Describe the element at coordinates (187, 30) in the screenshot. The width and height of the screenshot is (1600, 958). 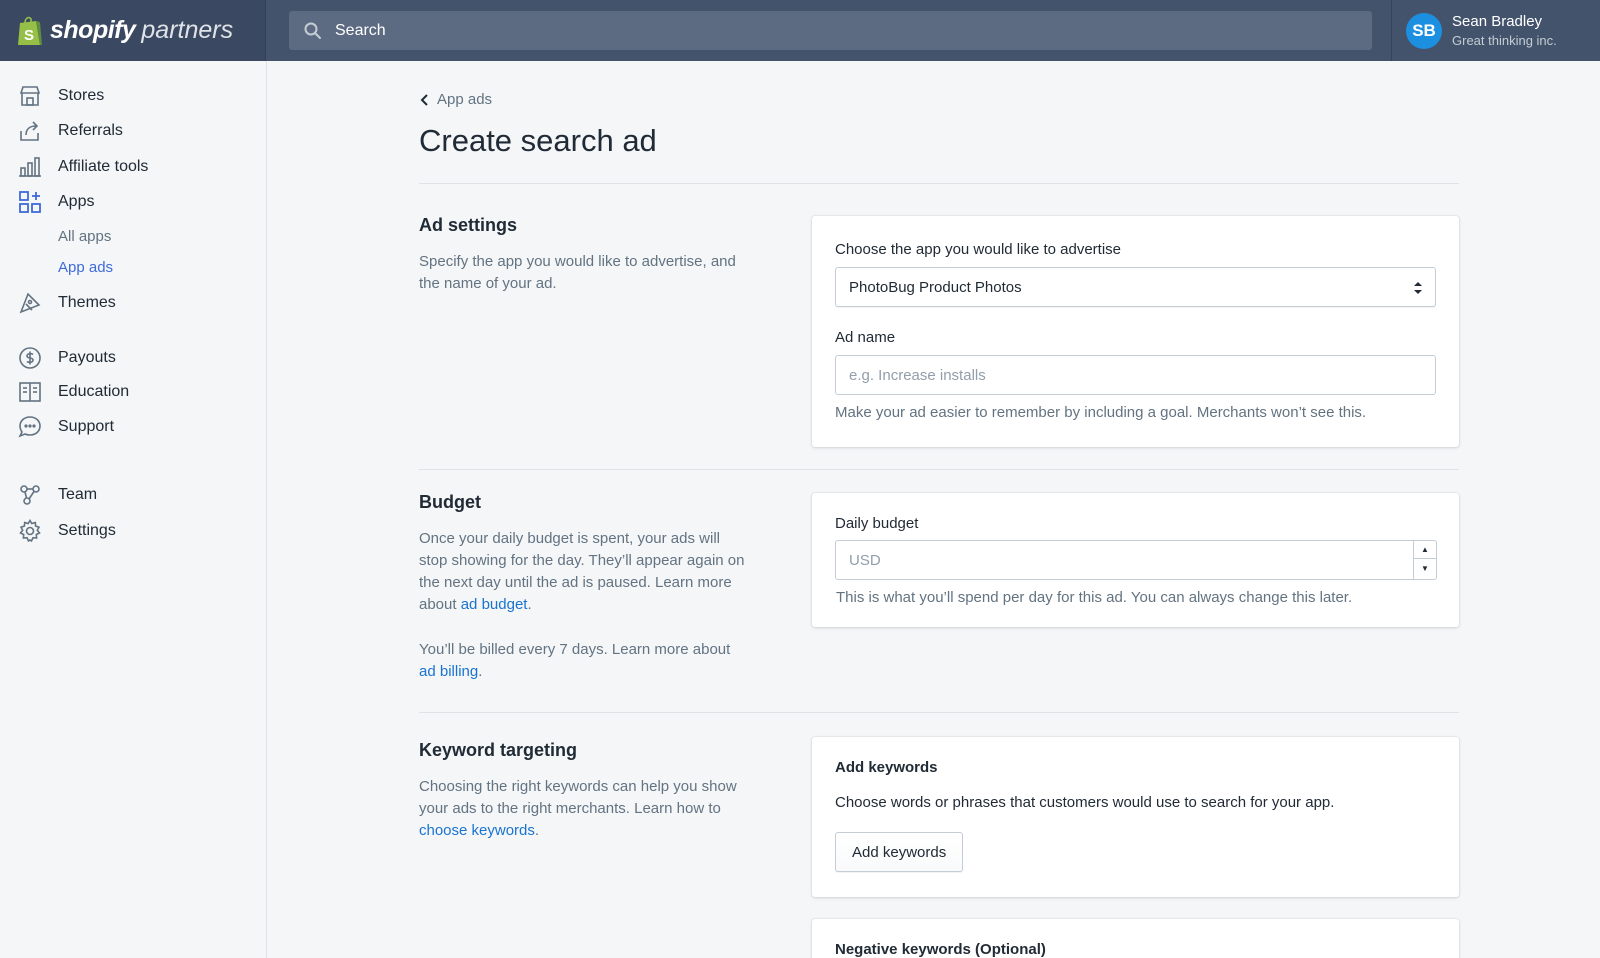
I see `brand-suffix: partners` at that location.